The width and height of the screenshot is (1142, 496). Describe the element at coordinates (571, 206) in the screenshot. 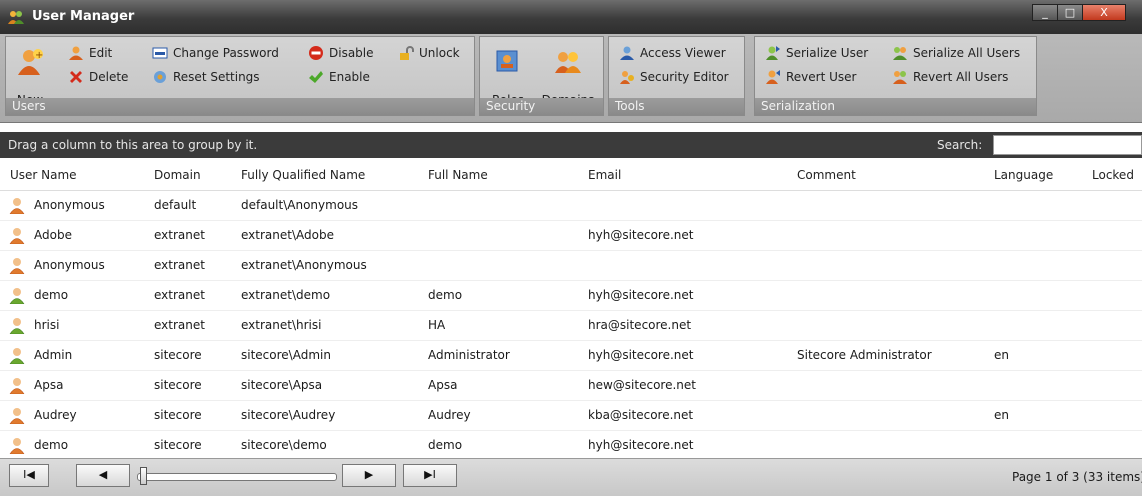

I see `table-row: Anonymous default default\Anonymous` at that location.